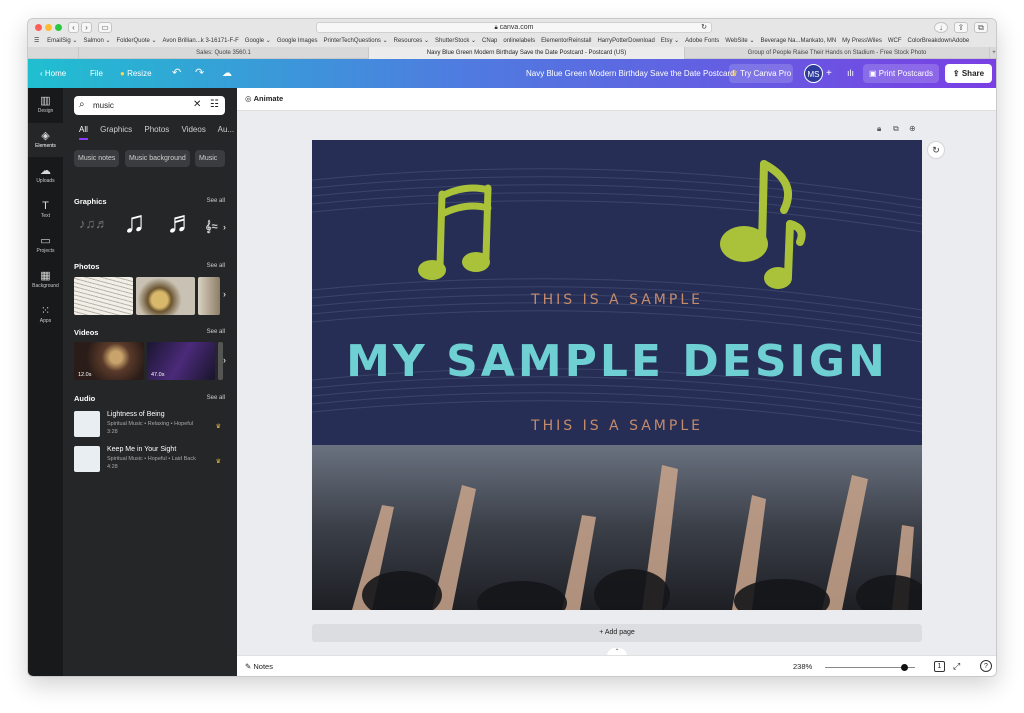  Describe the element at coordinates (149, 105) in the screenshot. I see `search-input: ⌕ music ✕ ☷` at that location.